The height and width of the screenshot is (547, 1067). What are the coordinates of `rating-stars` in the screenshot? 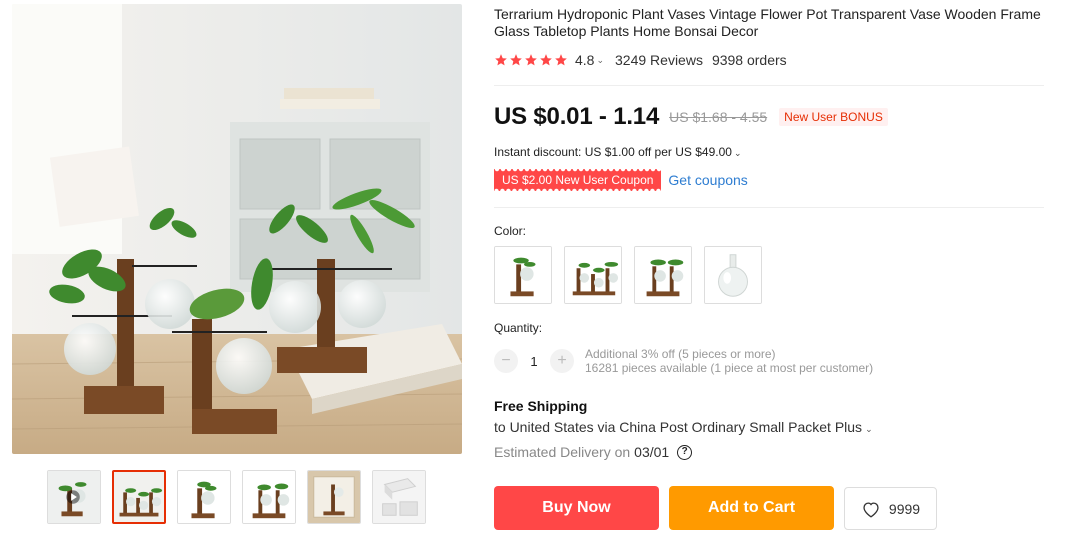 It's located at (531, 60).